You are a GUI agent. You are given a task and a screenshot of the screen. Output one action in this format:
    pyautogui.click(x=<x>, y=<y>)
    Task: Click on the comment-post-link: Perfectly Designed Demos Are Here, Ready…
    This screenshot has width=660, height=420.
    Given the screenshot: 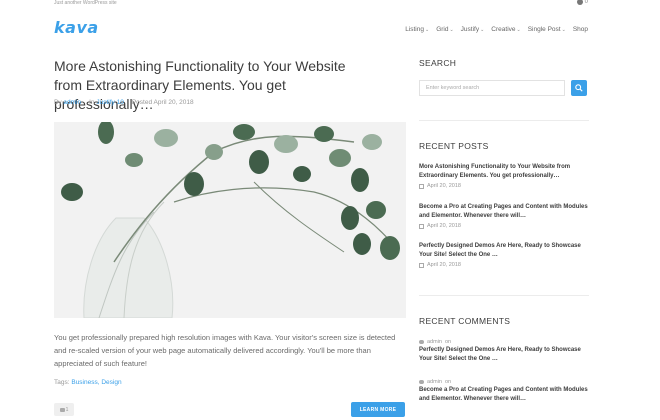 What is the action you would take?
    pyautogui.click(x=504, y=355)
    